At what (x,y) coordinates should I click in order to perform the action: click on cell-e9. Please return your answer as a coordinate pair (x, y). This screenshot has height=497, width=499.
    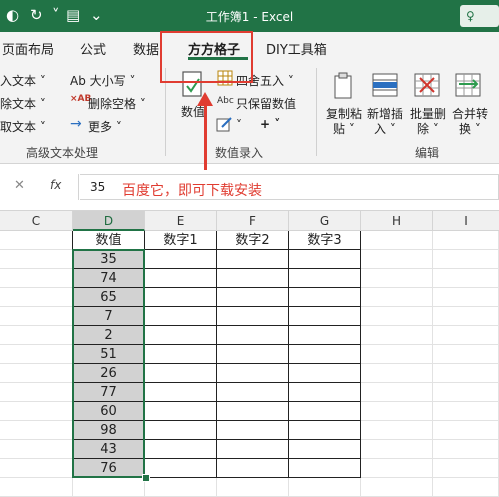
    Looking at the image, I should click on (181, 392).